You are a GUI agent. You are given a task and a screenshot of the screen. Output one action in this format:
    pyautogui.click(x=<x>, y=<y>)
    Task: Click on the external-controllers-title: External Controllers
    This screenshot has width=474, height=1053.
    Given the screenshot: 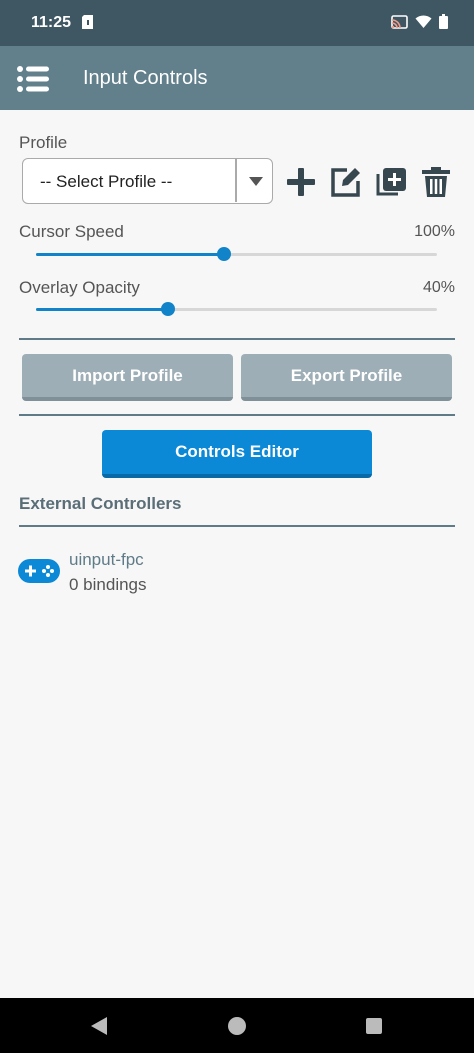 What is the action you would take?
    pyautogui.click(x=100, y=503)
    